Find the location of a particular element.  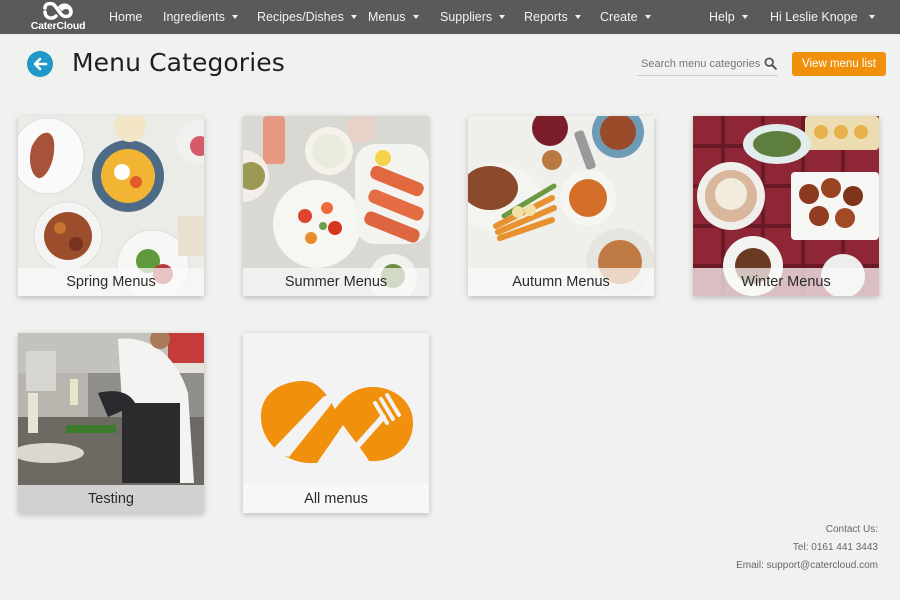

category-card-all-menus: All menus is located at coordinates (336, 423).